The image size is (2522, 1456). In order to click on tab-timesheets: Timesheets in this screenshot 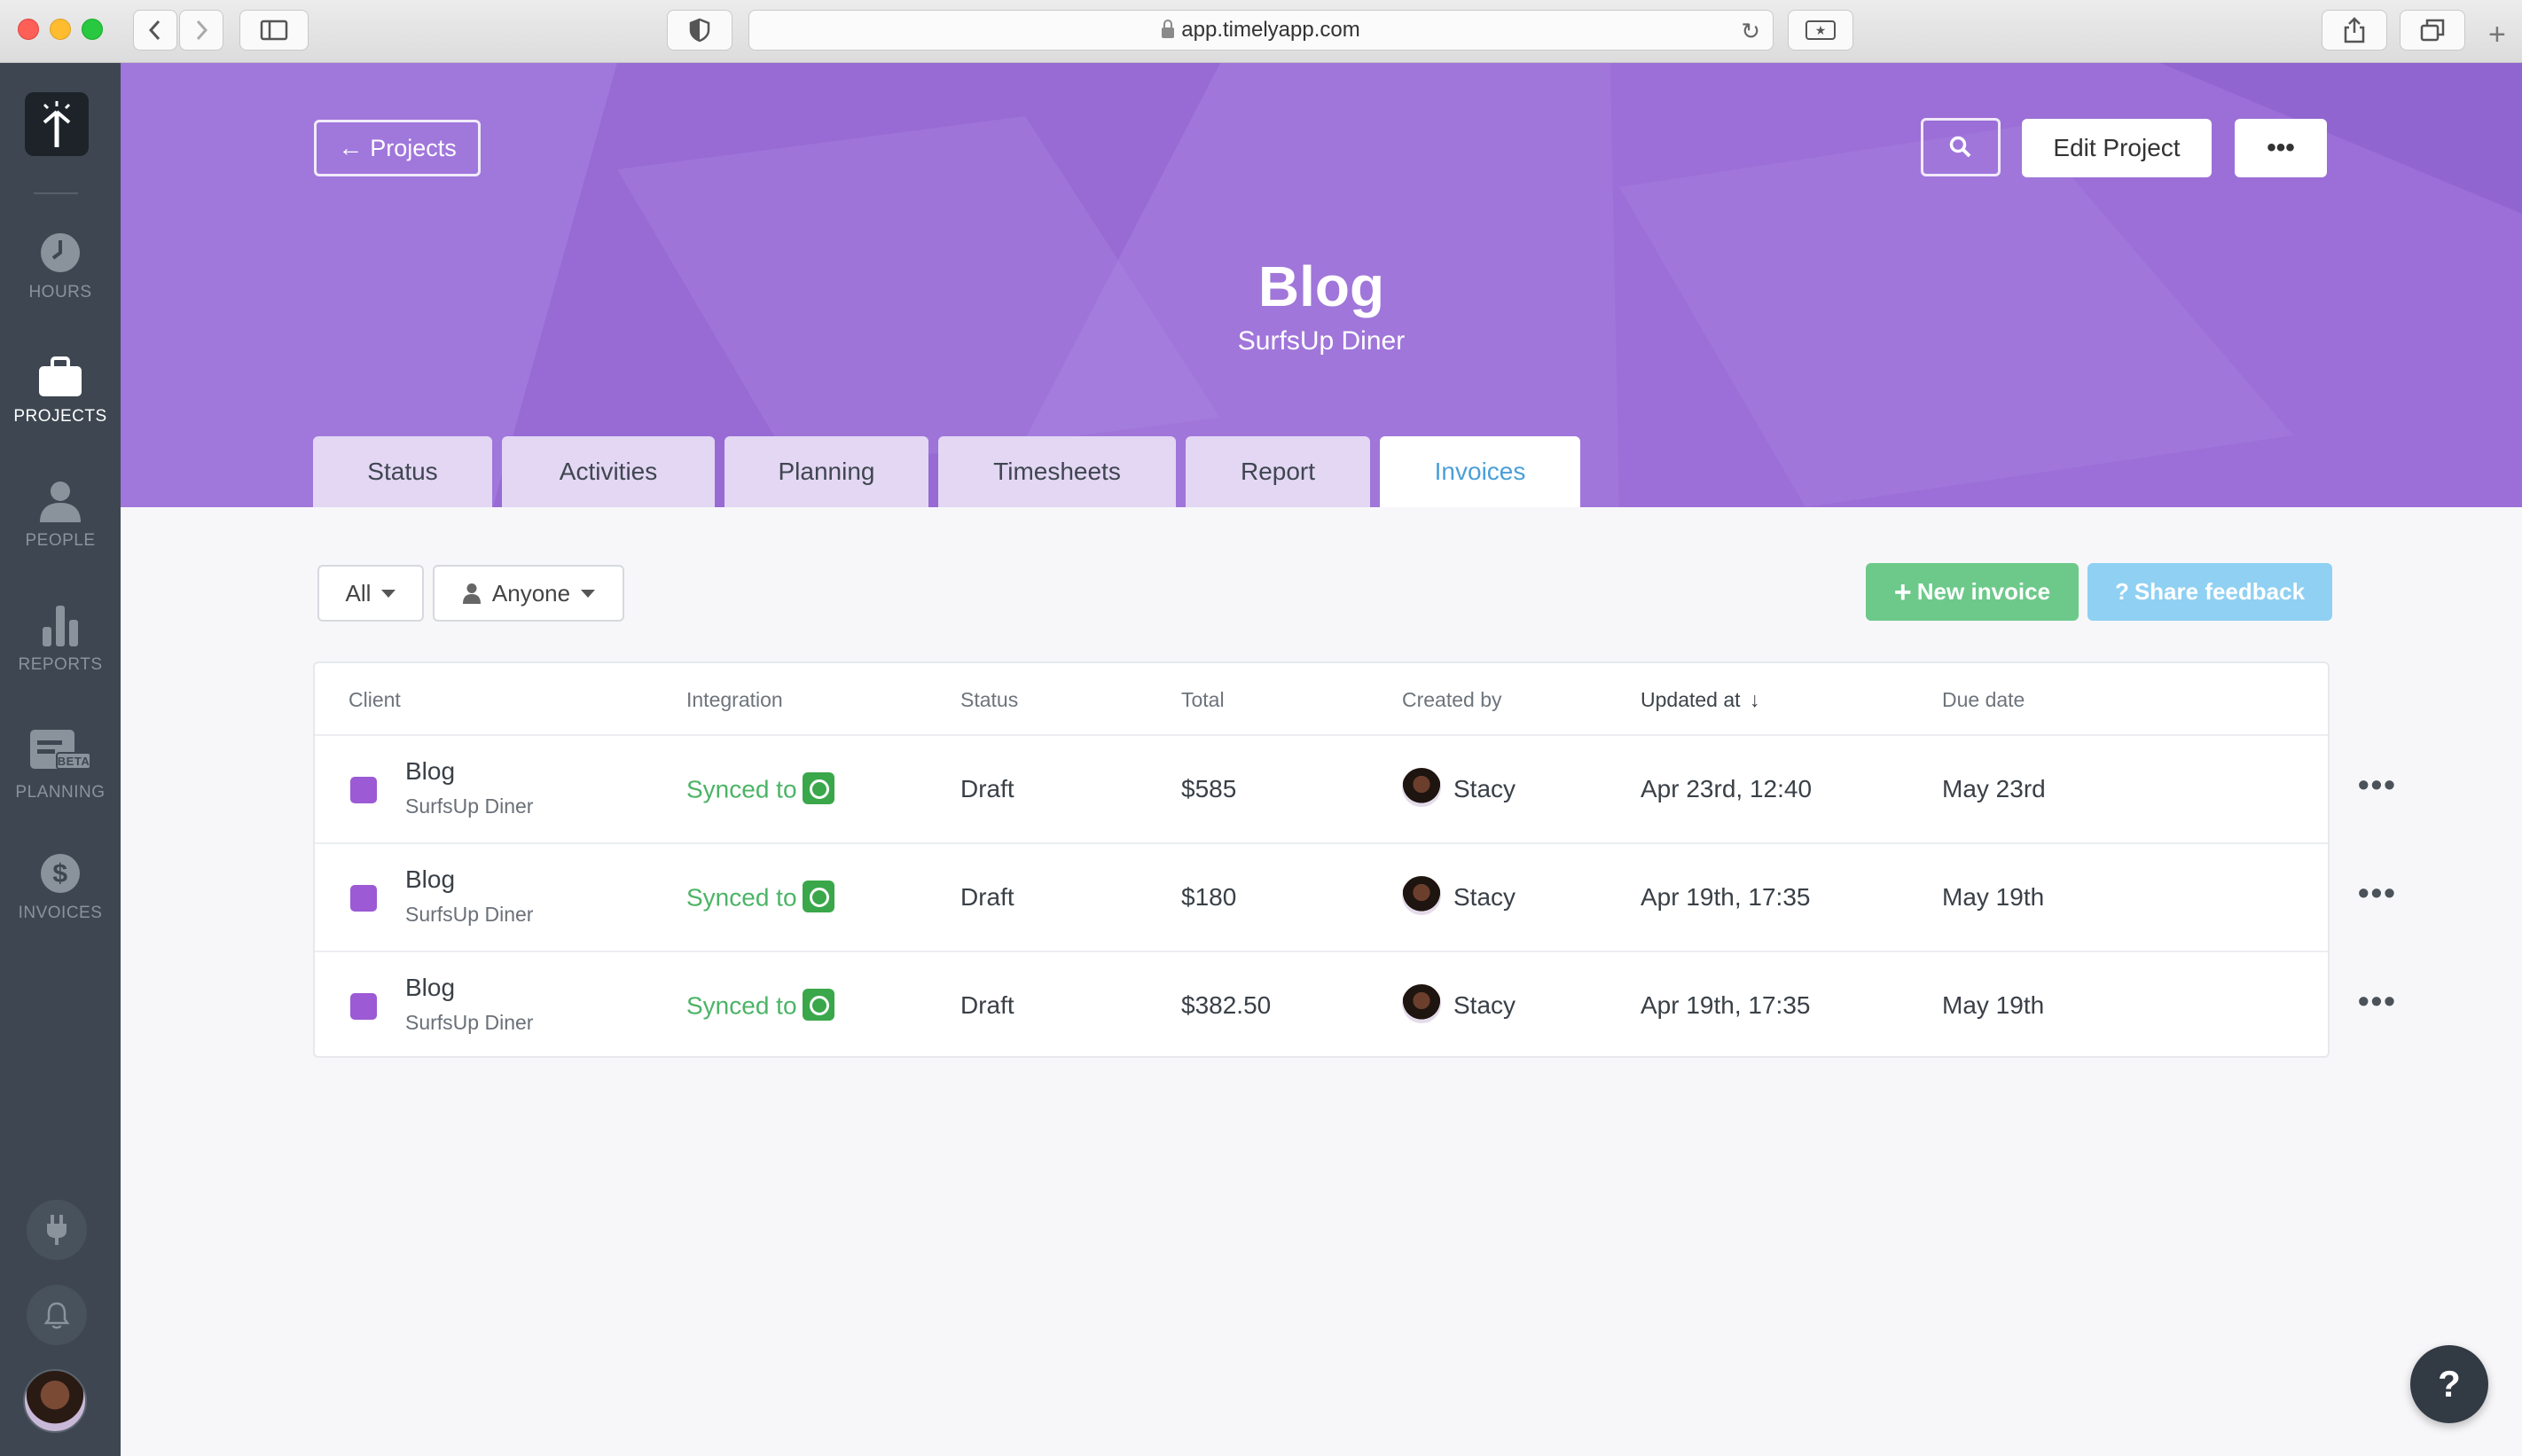, I will do `click(1057, 471)`.